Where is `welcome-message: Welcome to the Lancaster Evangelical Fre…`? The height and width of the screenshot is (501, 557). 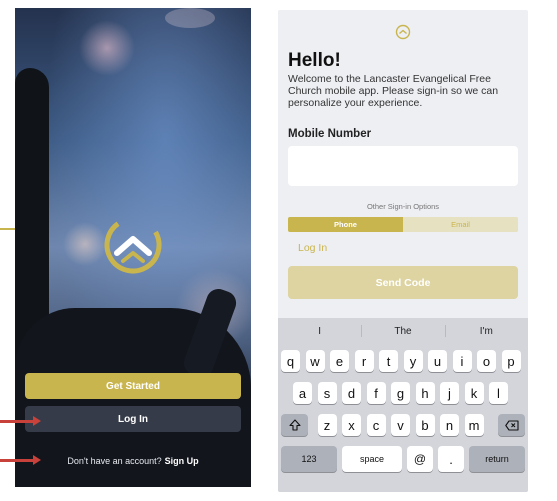
welcome-message: Welcome to the Lancaster Evangelical Fre… is located at coordinates (393, 91).